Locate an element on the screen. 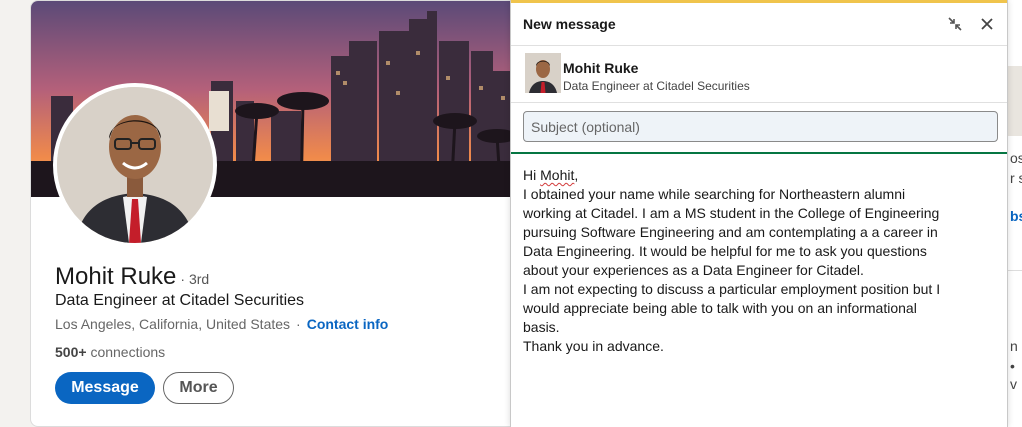  connections-label: connections is located at coordinates (128, 352).